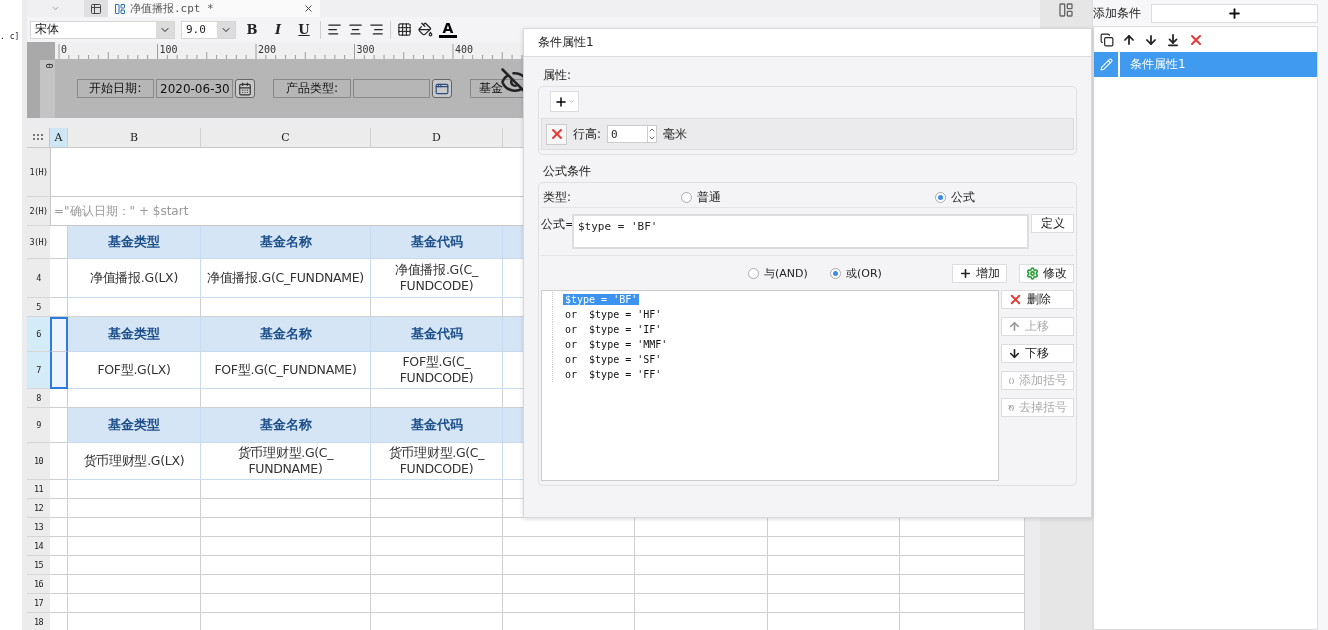 The height and width of the screenshot is (630, 1328). What do you see at coordinates (38, 425) in the screenshot?
I see `row-header: 9` at bounding box center [38, 425].